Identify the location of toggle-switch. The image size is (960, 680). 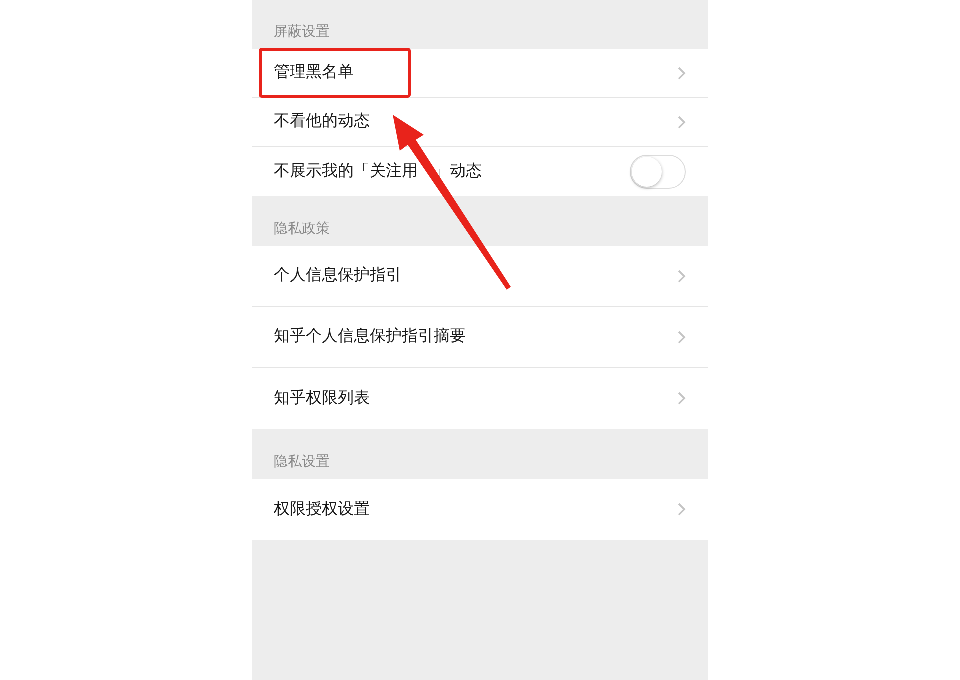
(658, 171).